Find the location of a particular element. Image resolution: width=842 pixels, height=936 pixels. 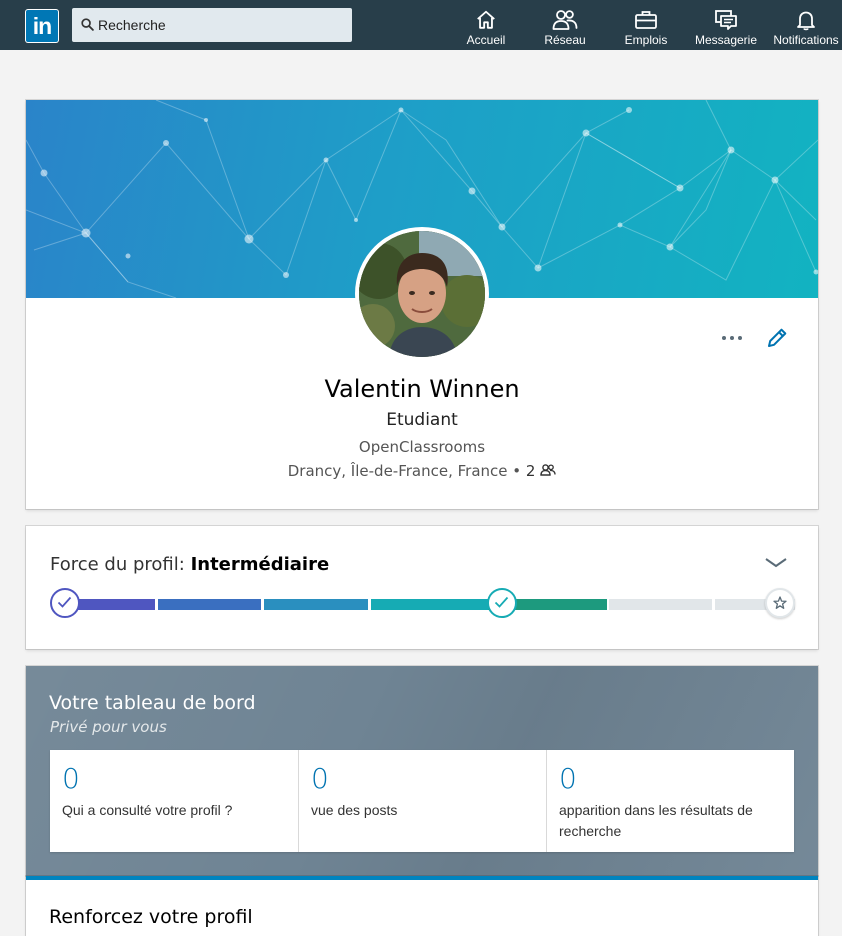

nav-messaging-label: Messagerie is located at coordinates (726, 40).